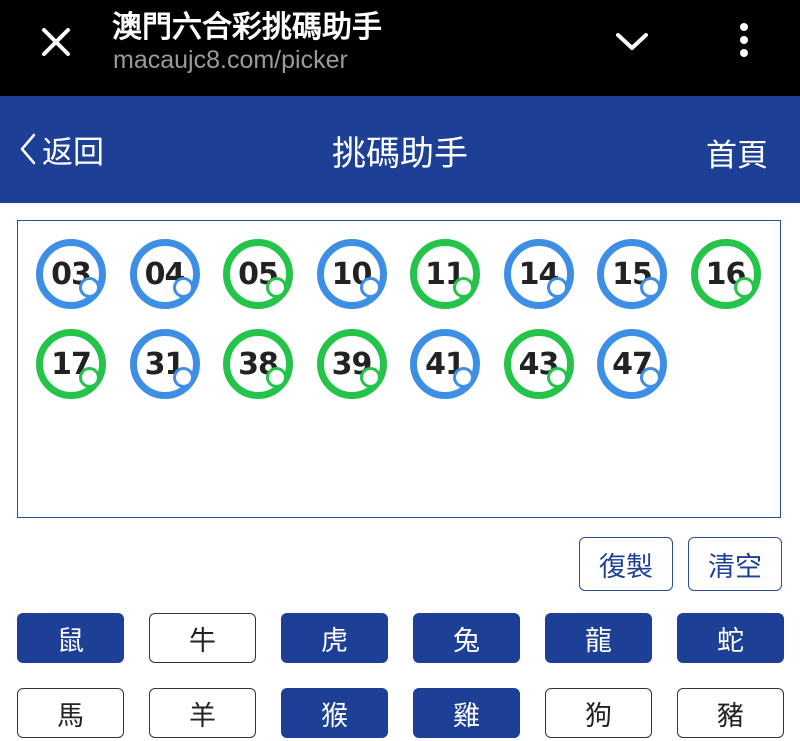 The image size is (800, 741). I want to click on zodiac-button: 牛, so click(202, 638).